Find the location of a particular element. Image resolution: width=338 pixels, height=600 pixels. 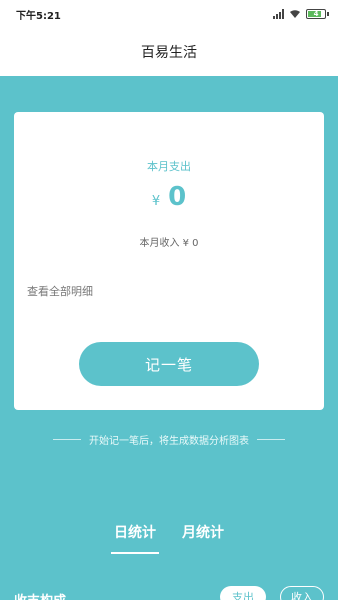

month-income-text: 本月收入 ¥ 0 is located at coordinates (169, 243).